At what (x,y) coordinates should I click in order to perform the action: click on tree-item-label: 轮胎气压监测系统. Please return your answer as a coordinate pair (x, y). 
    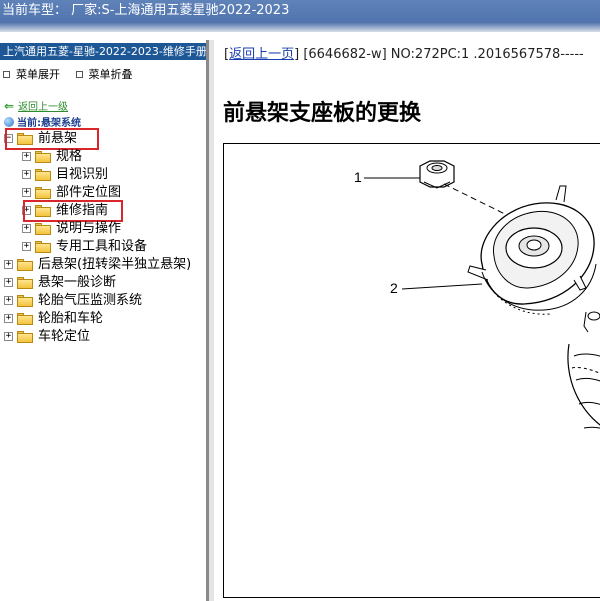
    Looking at the image, I should click on (90, 300).